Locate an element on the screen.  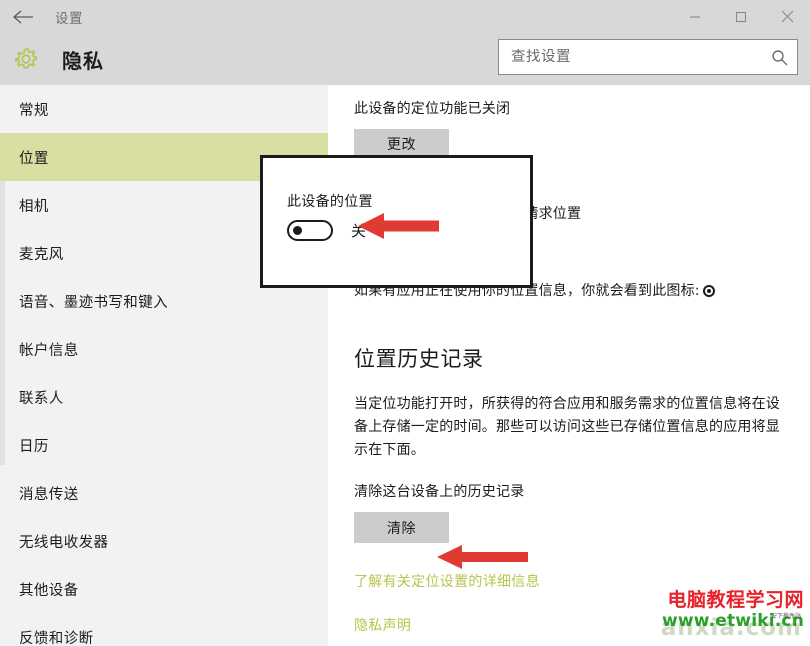
sidebar-item-label: 麦克风 is located at coordinates (41, 254).